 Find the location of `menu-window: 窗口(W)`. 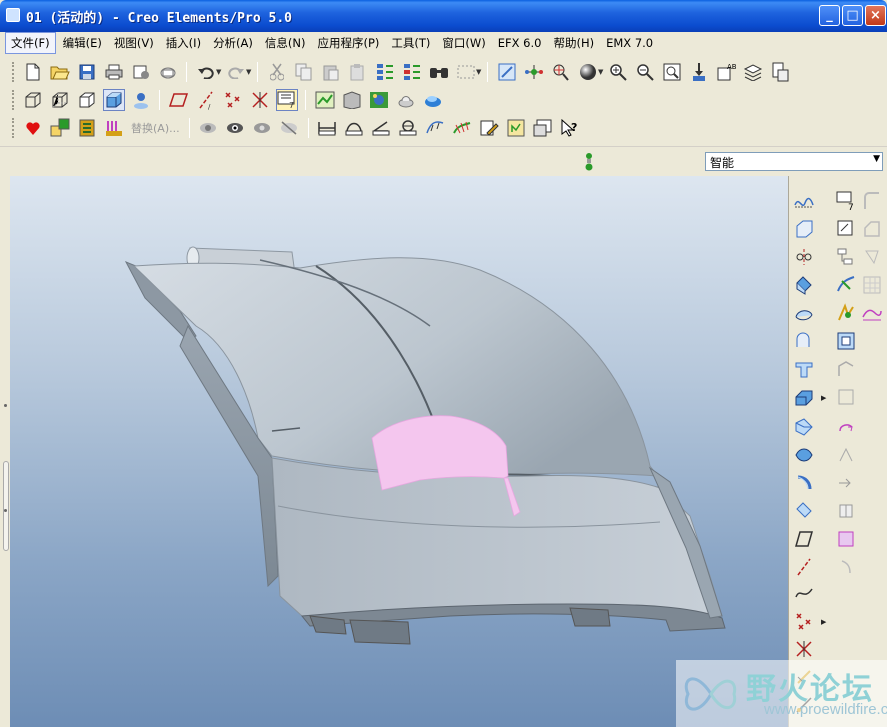

menu-window: 窗口(W) is located at coordinates (463, 43).